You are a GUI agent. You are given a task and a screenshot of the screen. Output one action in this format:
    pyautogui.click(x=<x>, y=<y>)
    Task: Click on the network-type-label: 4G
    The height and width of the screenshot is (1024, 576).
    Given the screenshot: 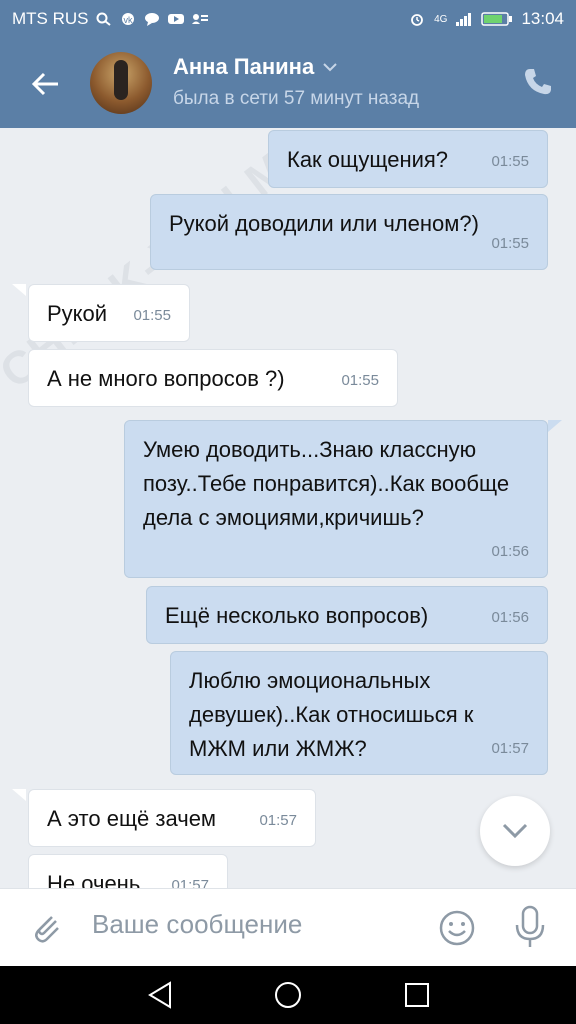 What is the action you would take?
    pyautogui.click(x=441, y=19)
    